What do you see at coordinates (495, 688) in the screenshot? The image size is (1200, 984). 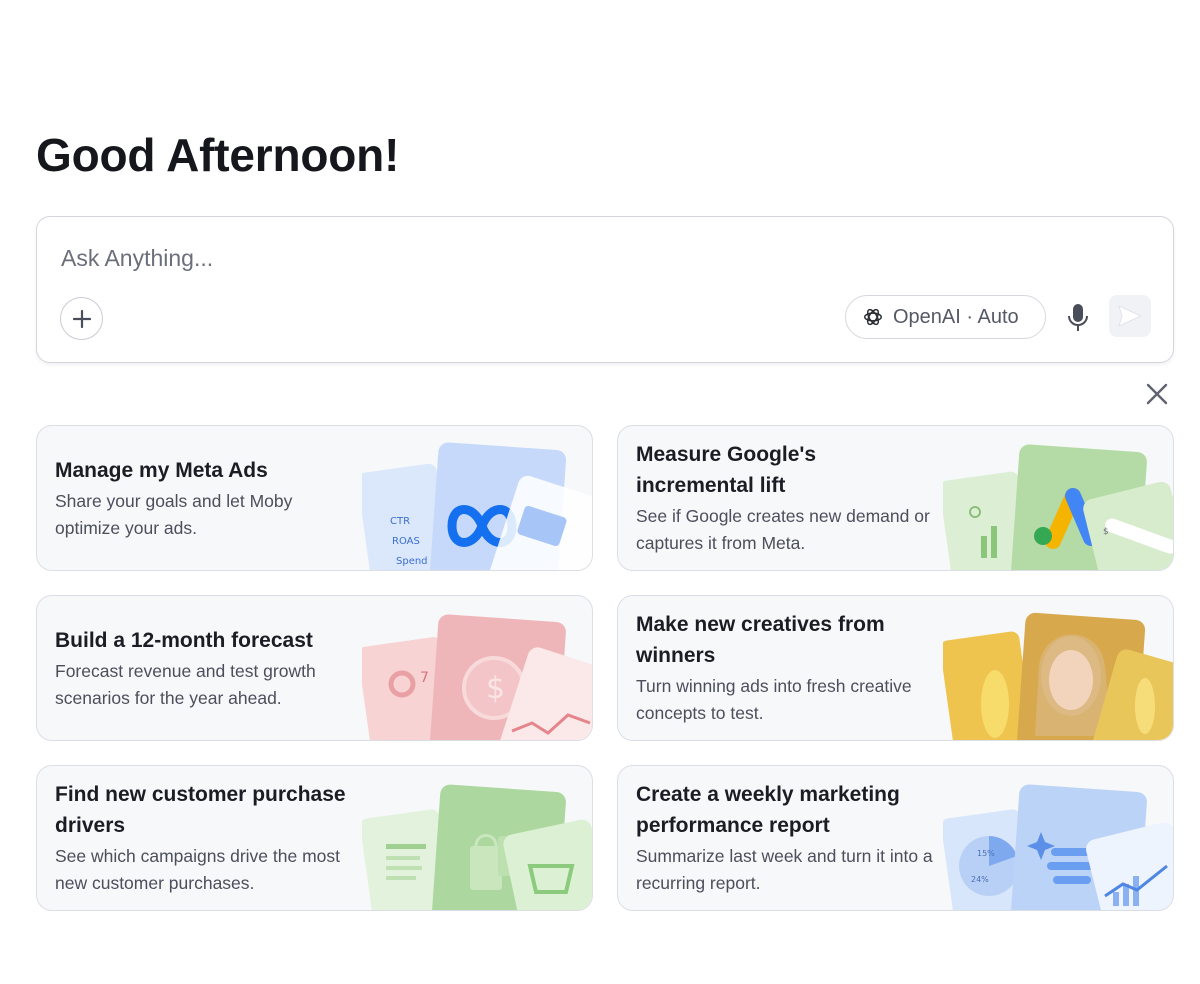 I see `art-dollar-coin: $` at bounding box center [495, 688].